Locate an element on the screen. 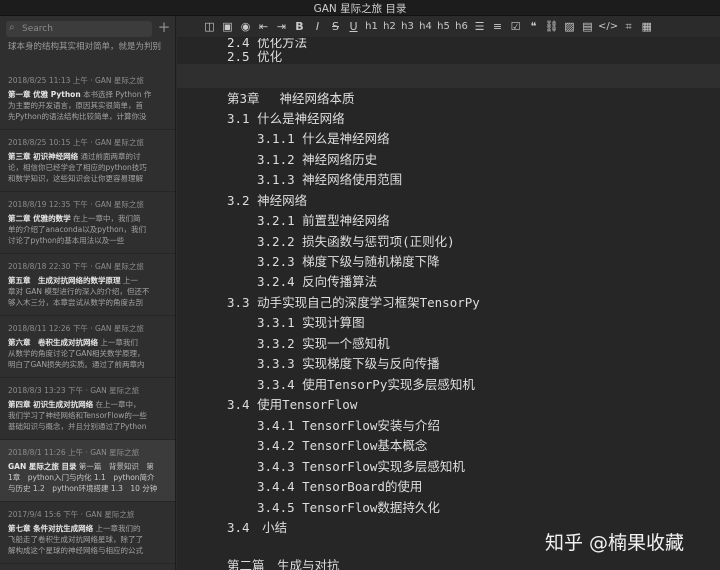  image-button: ▨ is located at coordinates (569, 27).